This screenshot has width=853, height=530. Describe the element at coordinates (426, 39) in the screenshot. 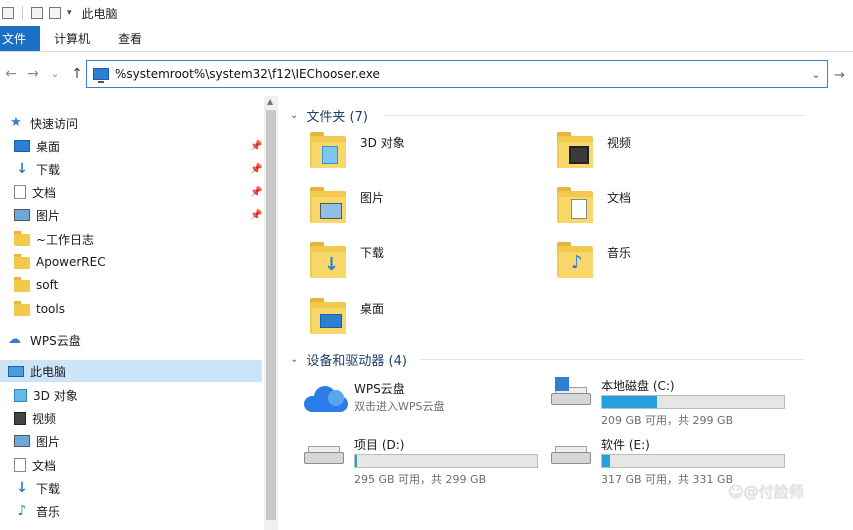

I see `ribbon-tabs: 文件 计算机 查看` at that location.